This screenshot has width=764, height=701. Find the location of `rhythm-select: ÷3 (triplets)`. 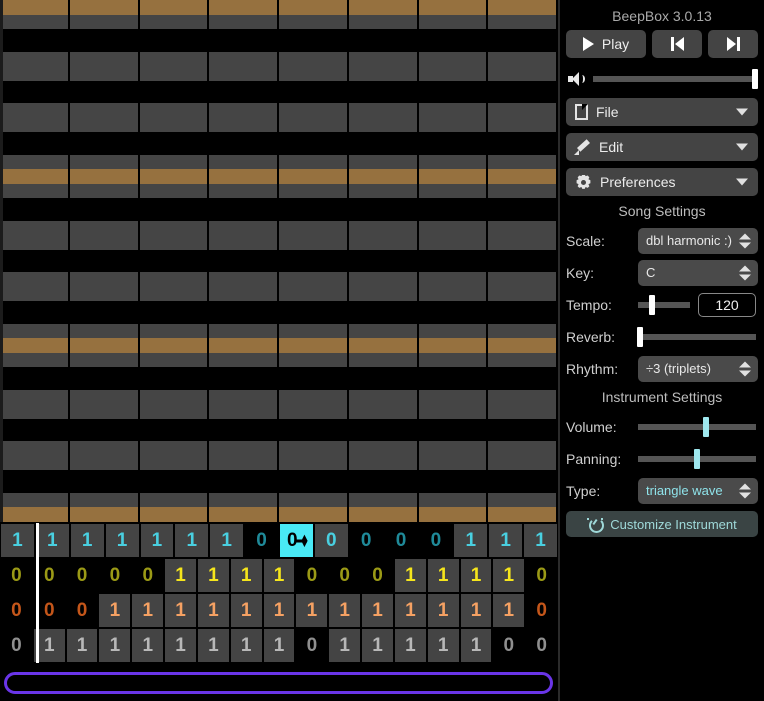

rhythm-select: ÷3 (triplets) is located at coordinates (698, 368).